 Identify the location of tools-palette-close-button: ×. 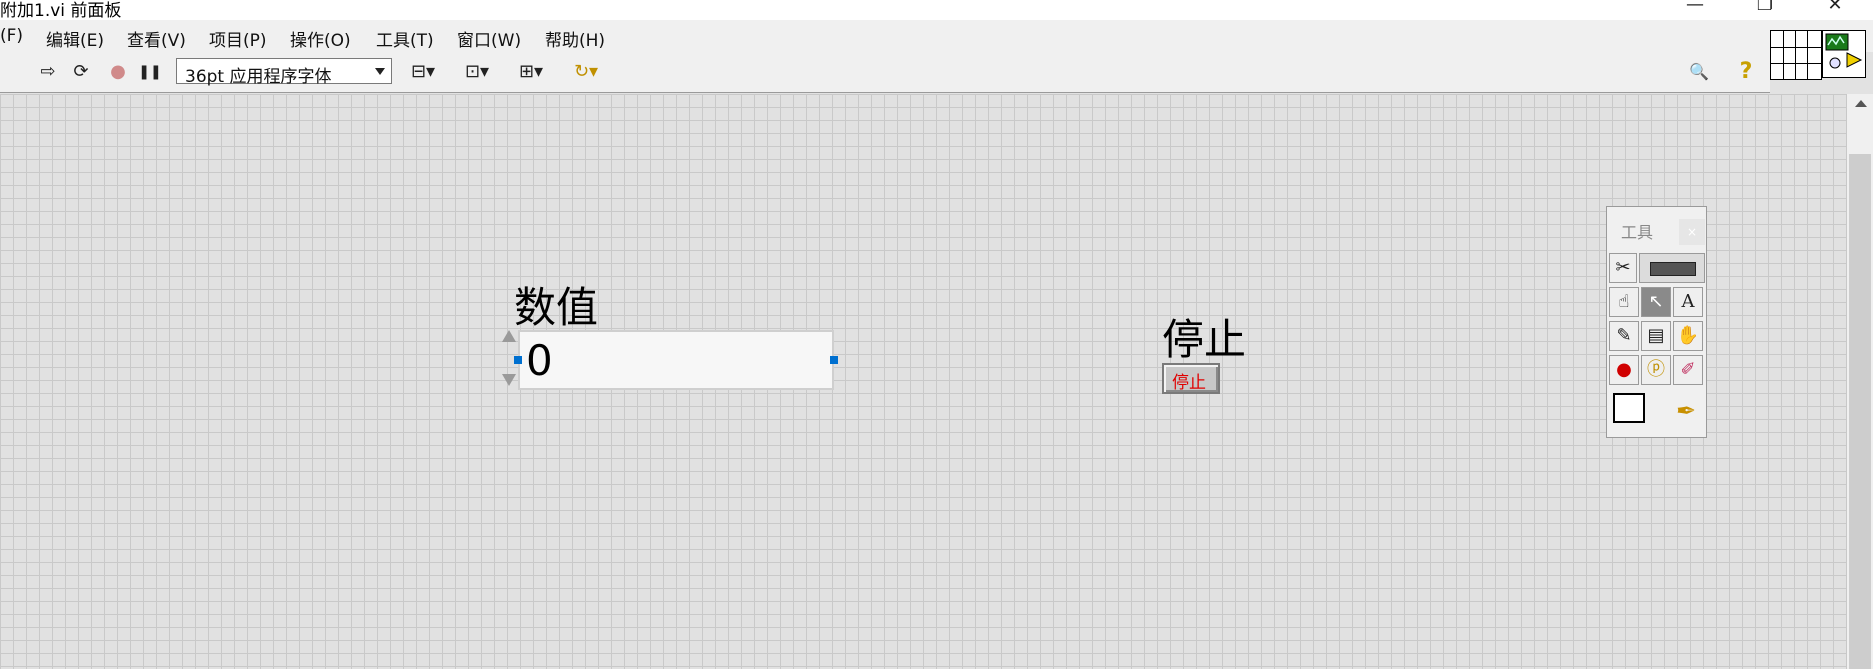
(1692, 232).